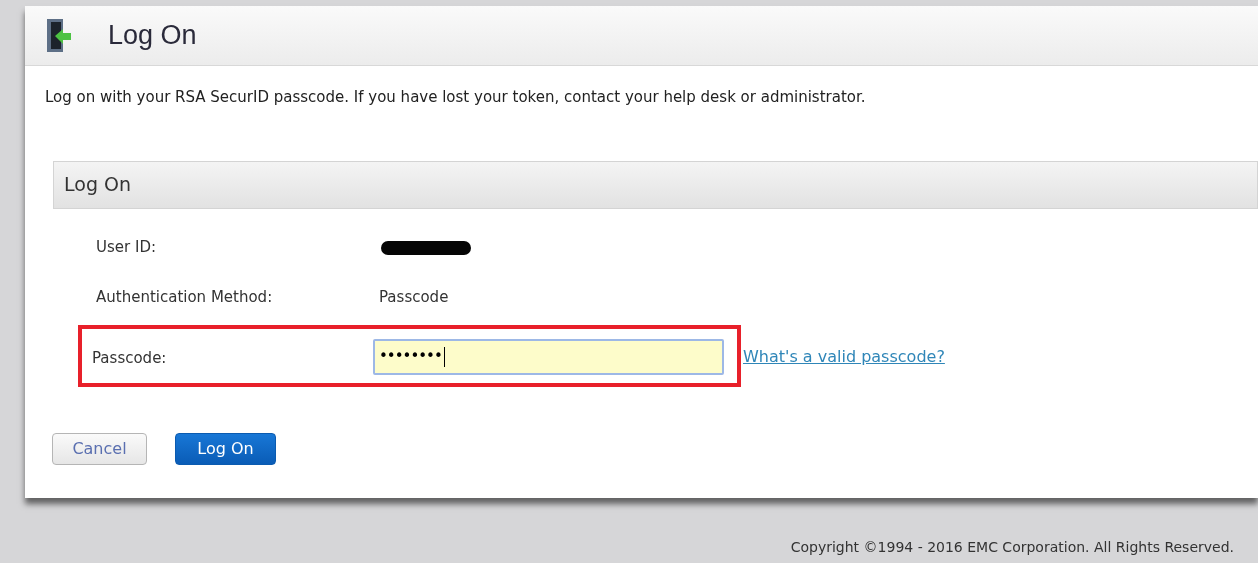 The image size is (1258, 563). Describe the element at coordinates (152, 36) in the screenshot. I see `page-title: Log On` at that location.